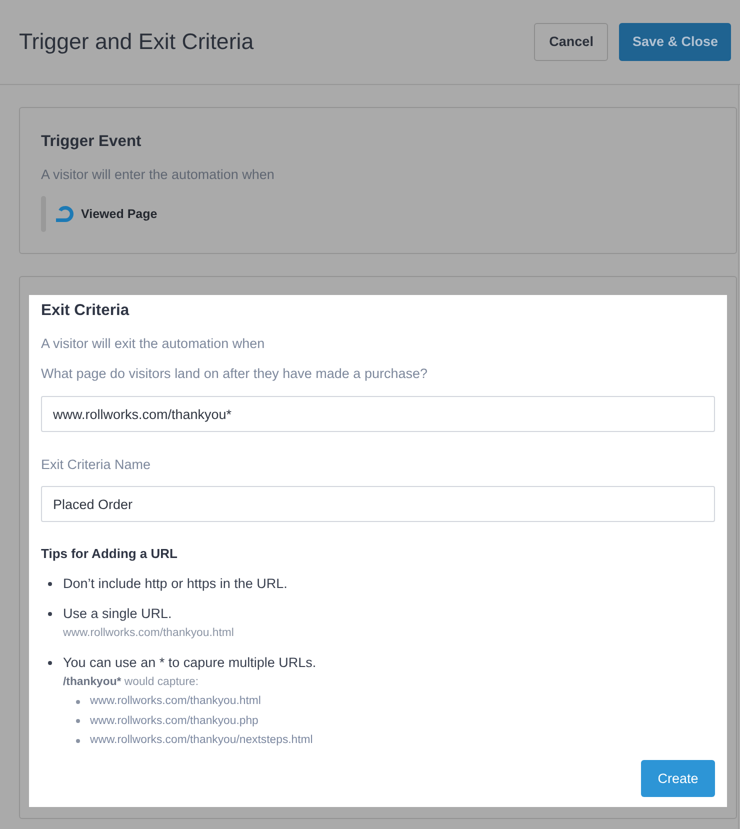 This screenshot has height=829, width=740. What do you see at coordinates (153, 344) in the screenshot?
I see `section-subtitle: A visitor will exit the automation when` at bounding box center [153, 344].